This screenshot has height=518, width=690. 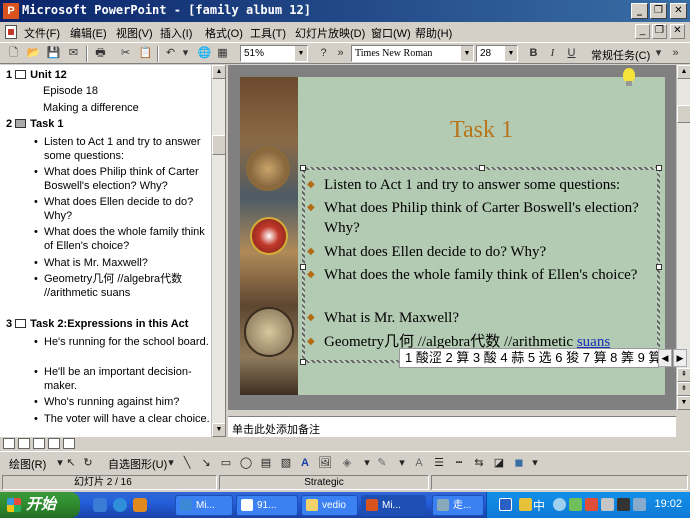 What do you see at coordinates (24, 443) in the screenshot?
I see `outline-view-icon` at bounding box center [24, 443].